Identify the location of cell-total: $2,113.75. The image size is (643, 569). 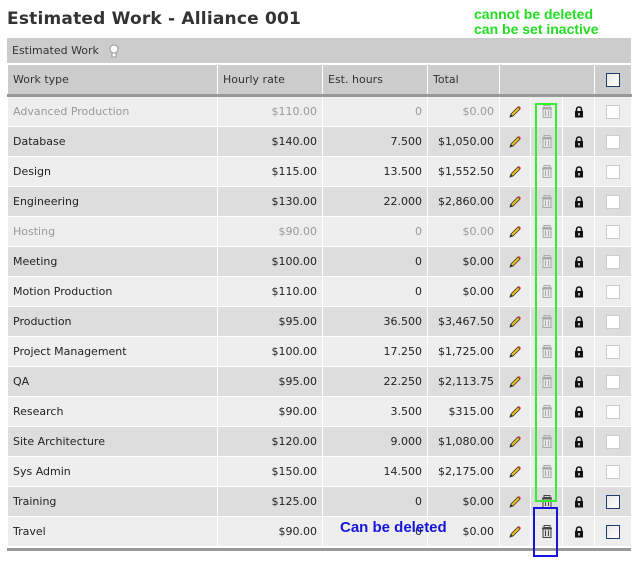
(463, 381).